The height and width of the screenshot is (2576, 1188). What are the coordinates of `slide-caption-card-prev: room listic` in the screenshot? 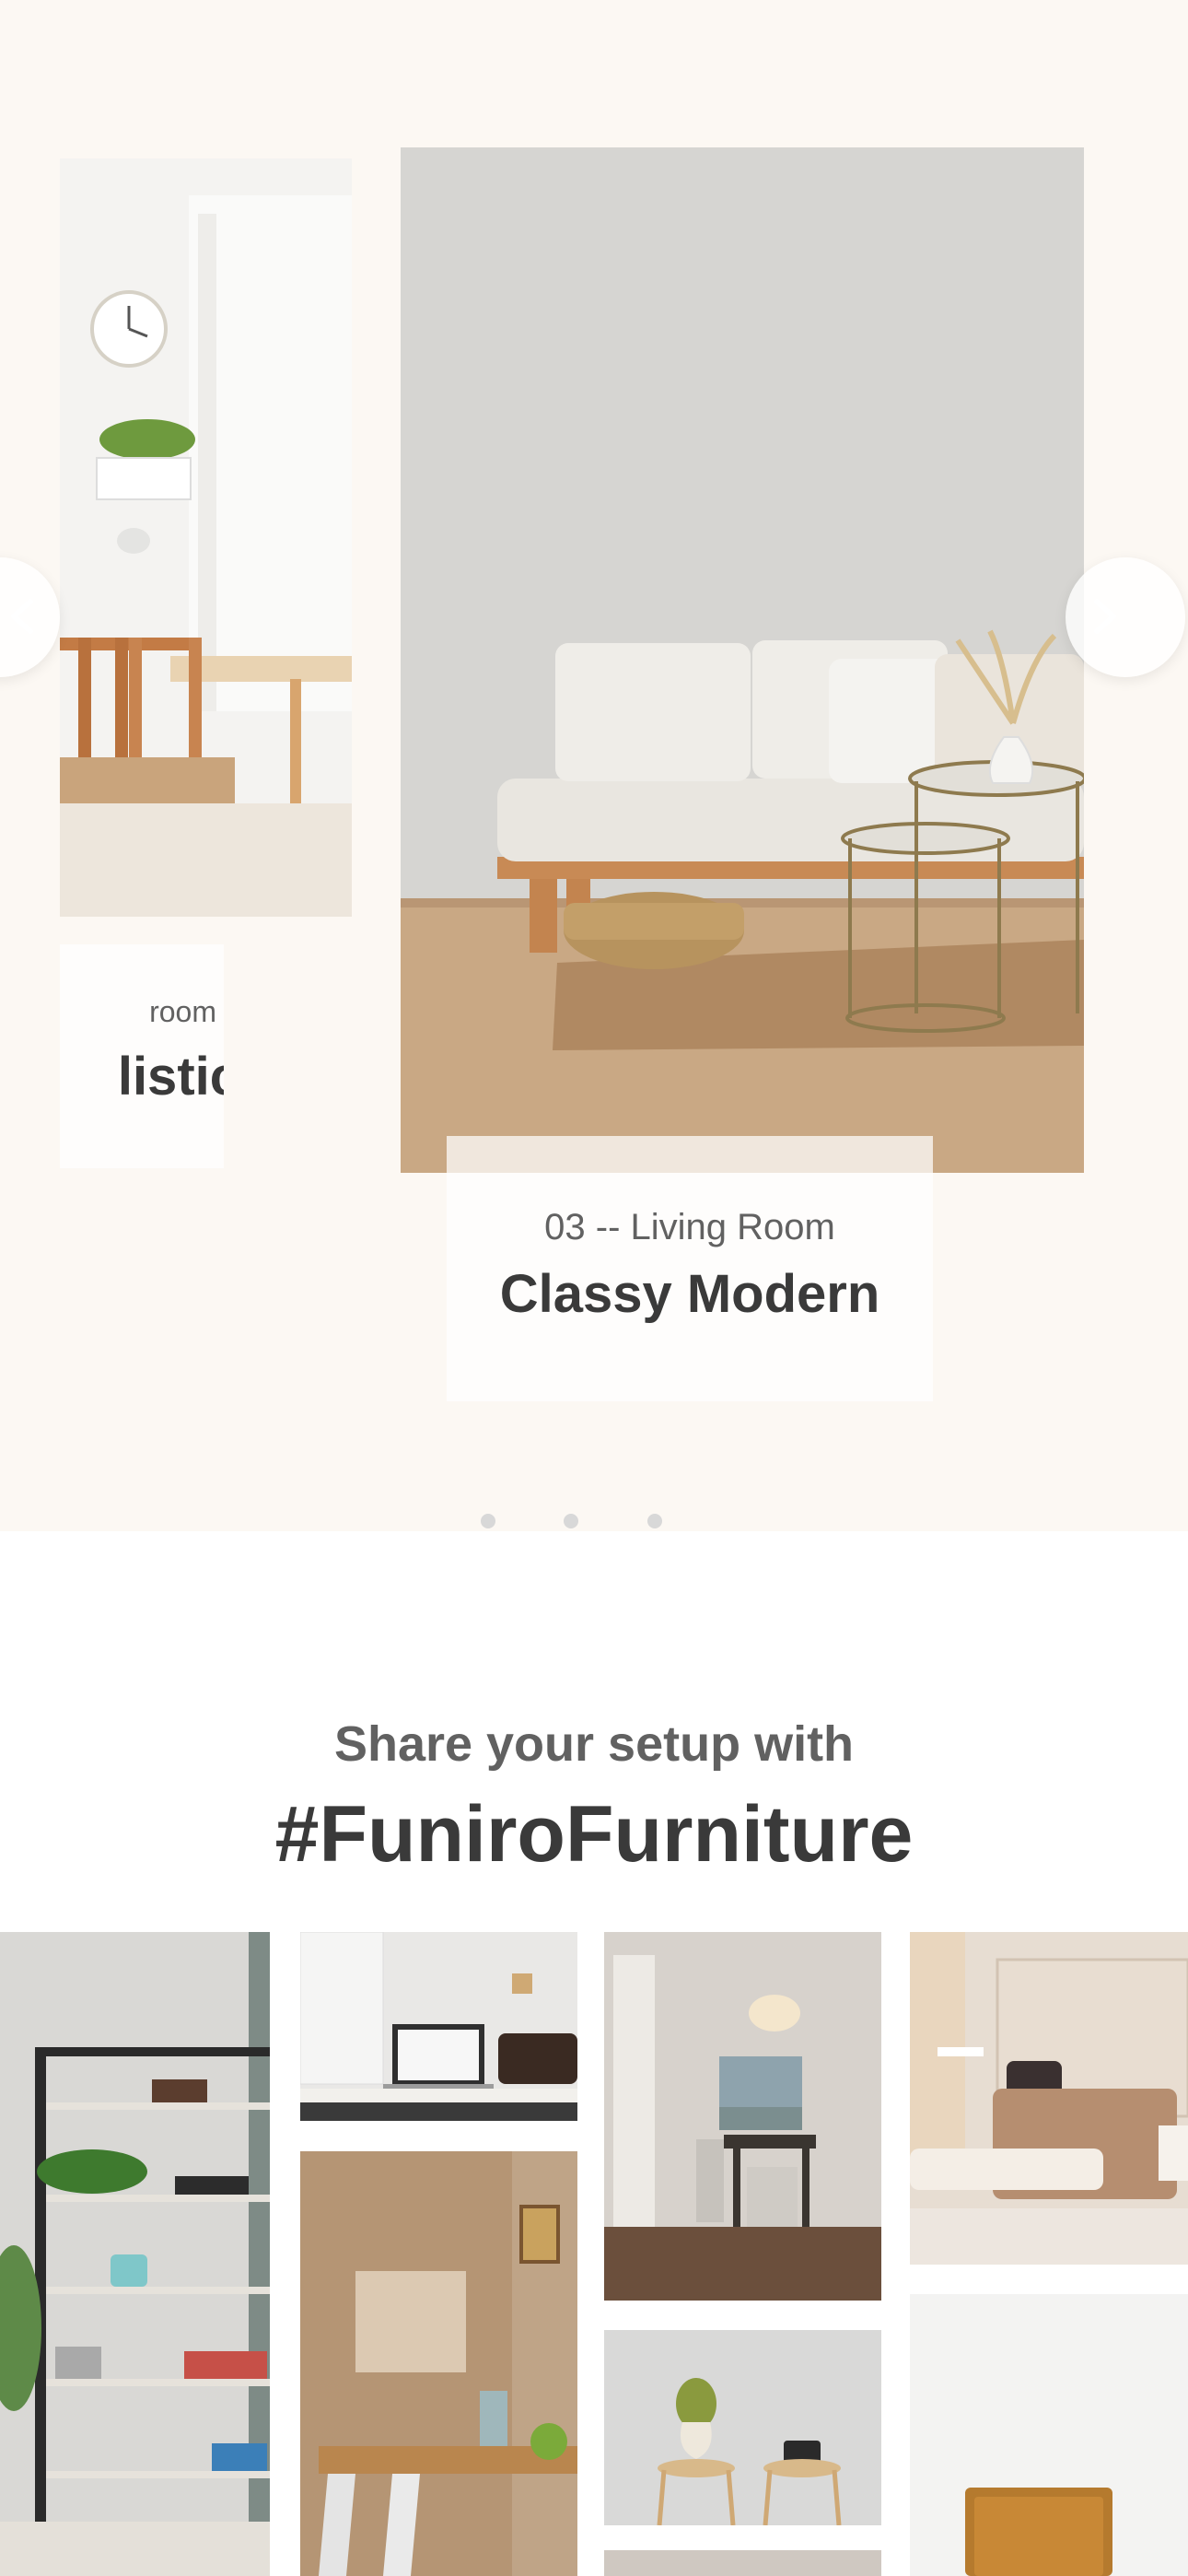 It's located at (142, 1056).